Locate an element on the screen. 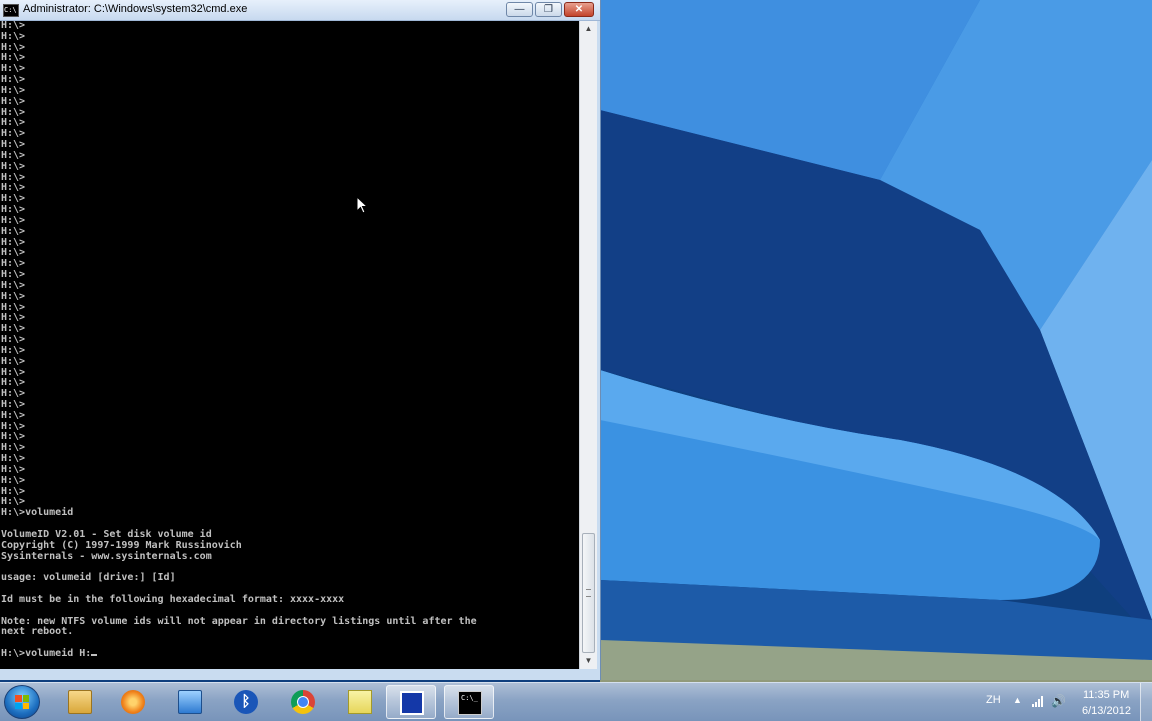 The width and height of the screenshot is (1152, 721). scroll-up-icon: ▲ is located at coordinates (588, 29).